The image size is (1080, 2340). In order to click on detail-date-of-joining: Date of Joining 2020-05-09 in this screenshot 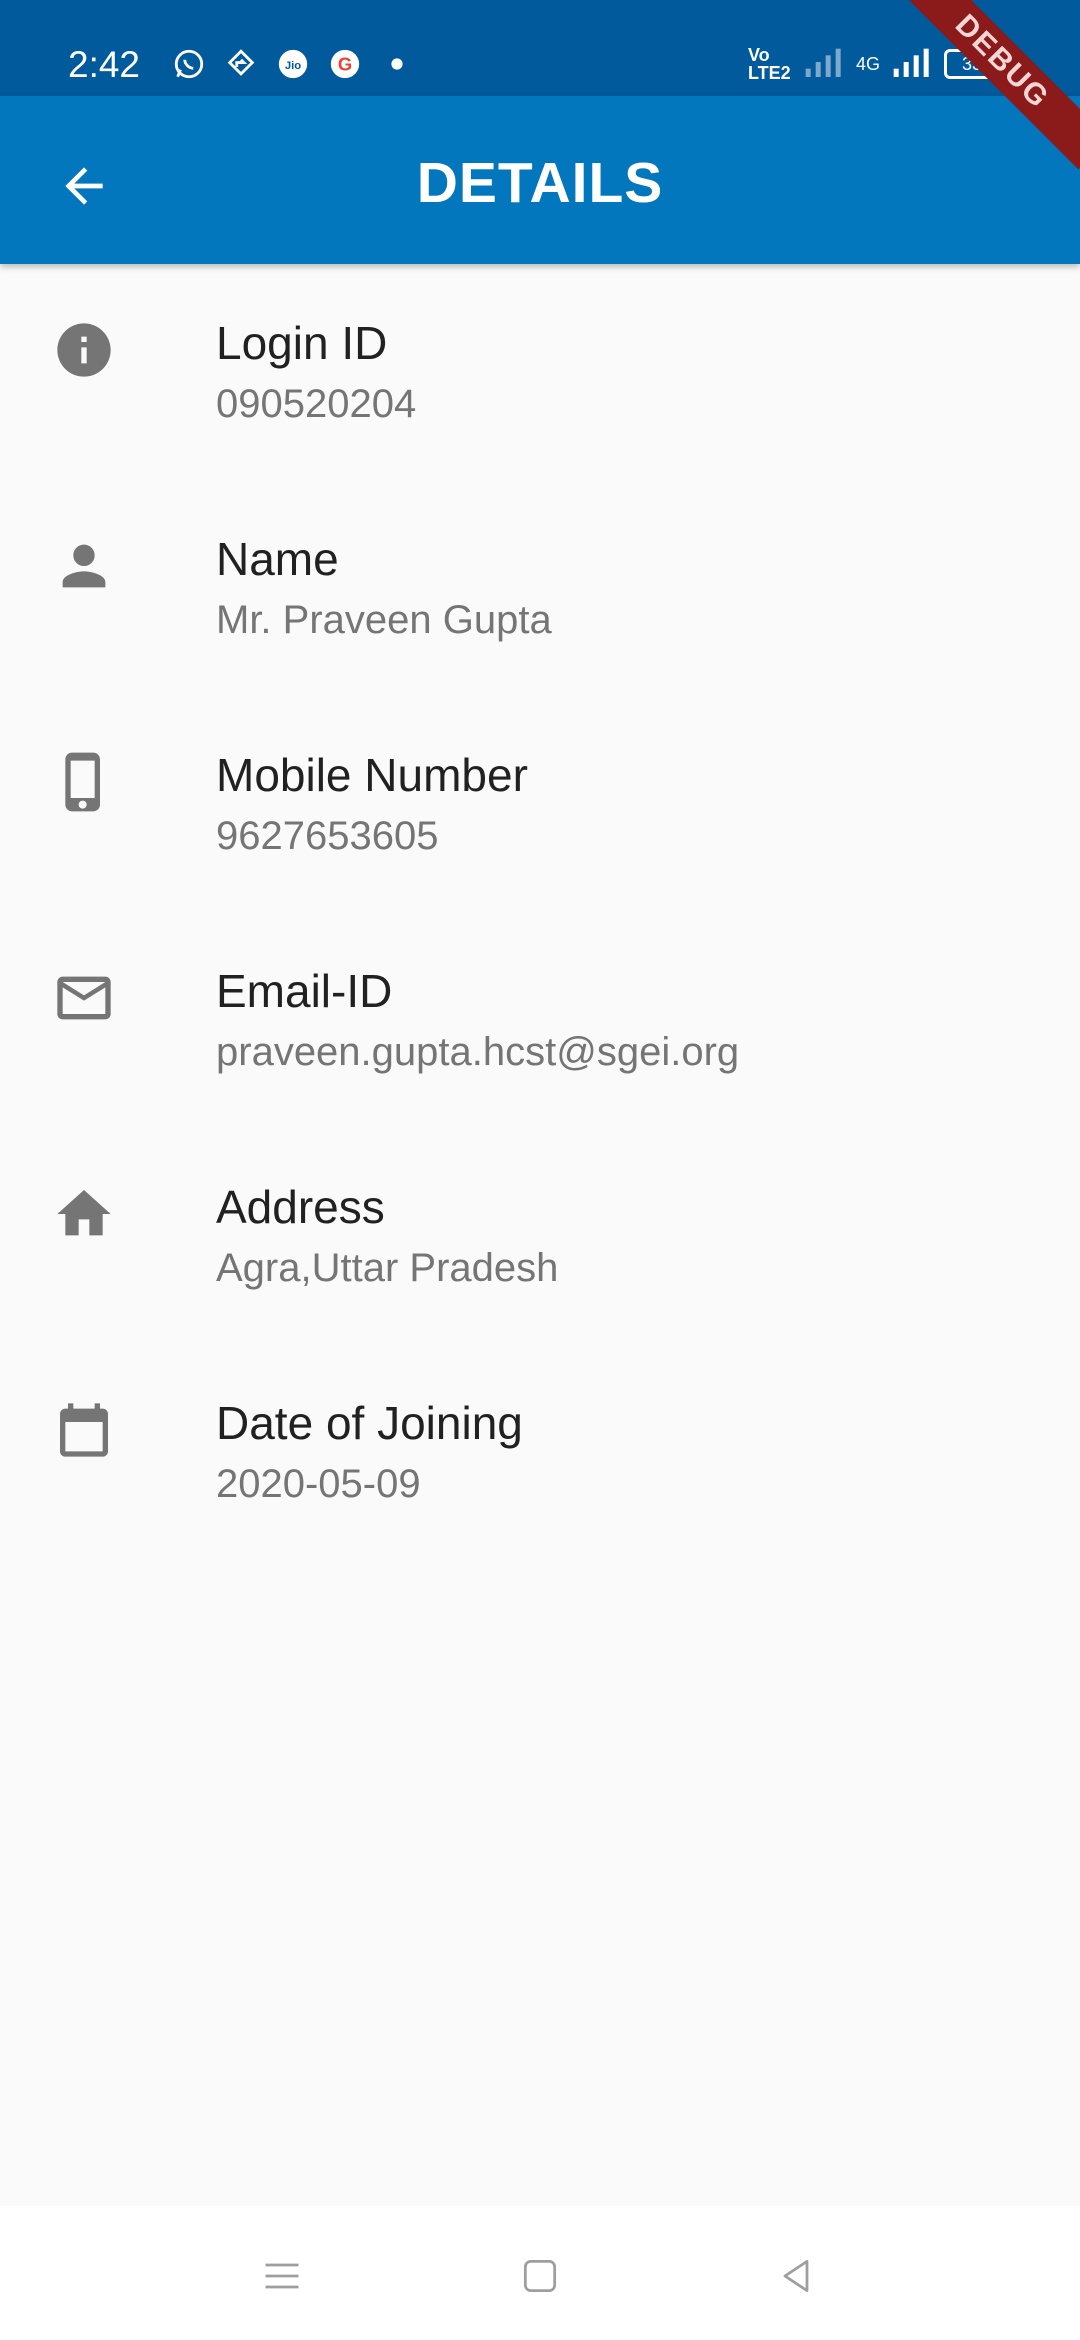, I will do `click(540, 1452)`.